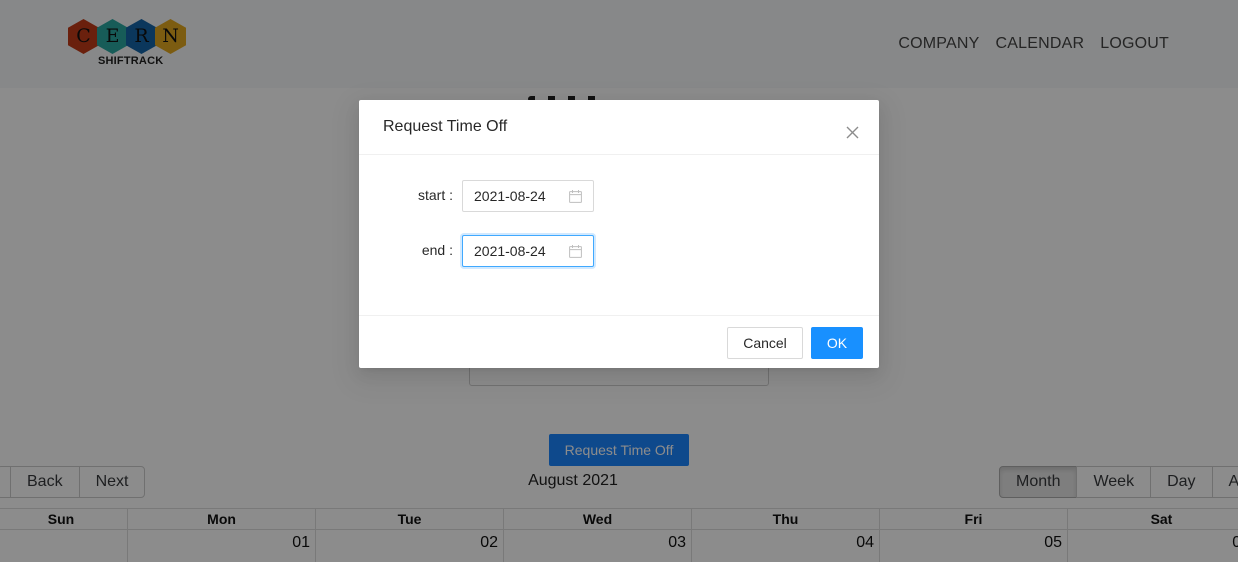  What do you see at coordinates (765, 343) in the screenshot?
I see `cancel-button: Cancel` at bounding box center [765, 343].